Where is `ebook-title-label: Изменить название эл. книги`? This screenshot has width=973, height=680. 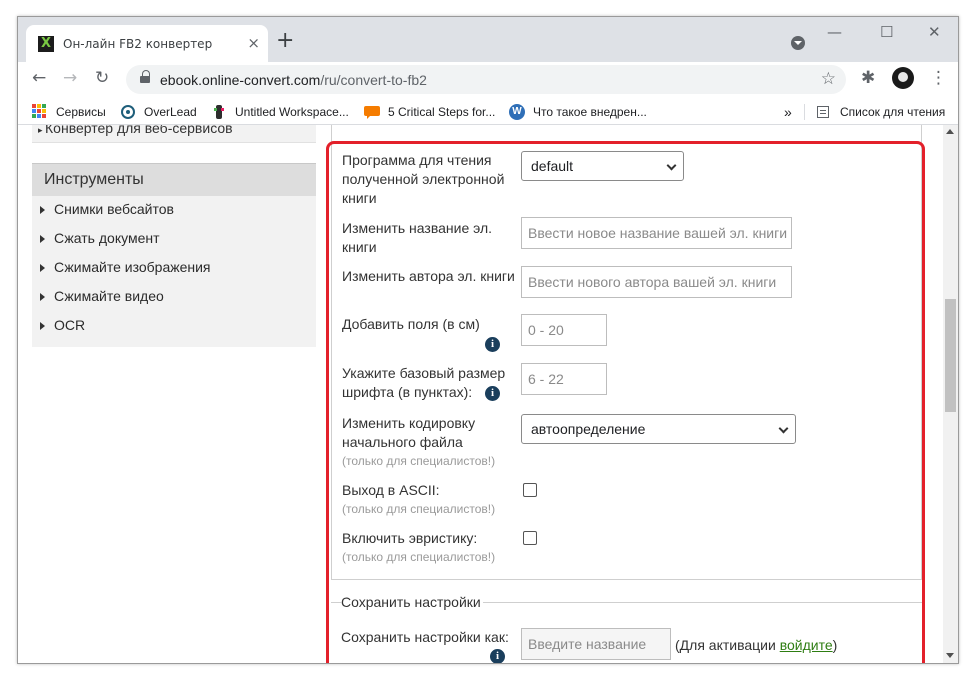 ebook-title-label: Изменить название эл. книги is located at coordinates (417, 237).